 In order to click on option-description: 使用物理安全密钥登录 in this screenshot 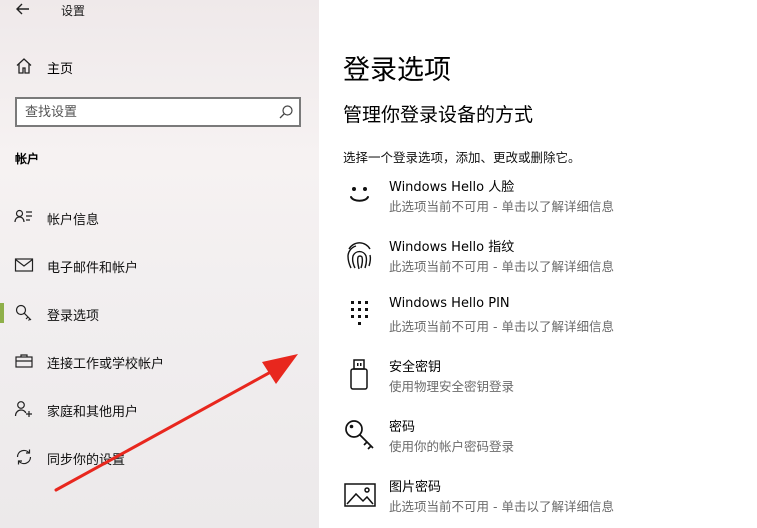, I will do `click(452, 386)`.